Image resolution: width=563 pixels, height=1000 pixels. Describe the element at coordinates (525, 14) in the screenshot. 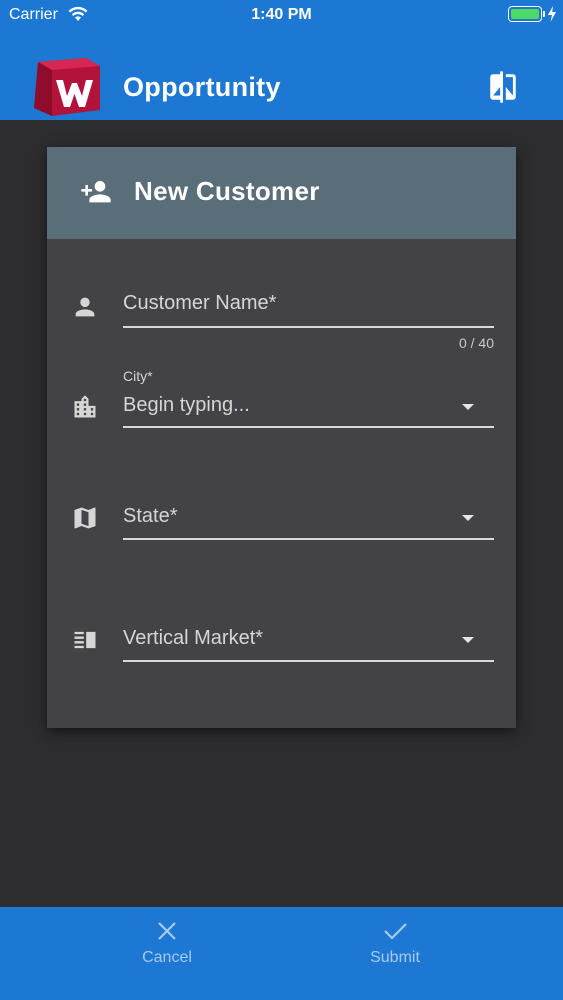

I see `battery-icon` at that location.